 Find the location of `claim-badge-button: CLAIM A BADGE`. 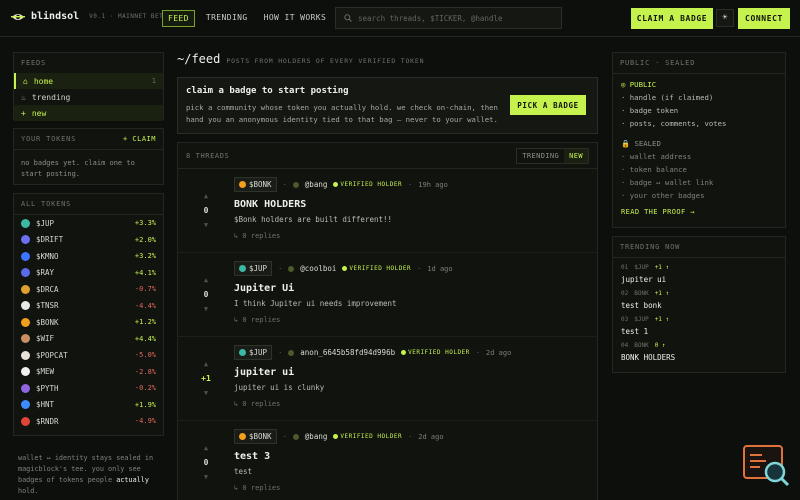

claim-badge-button: CLAIM A BADGE is located at coordinates (672, 18).